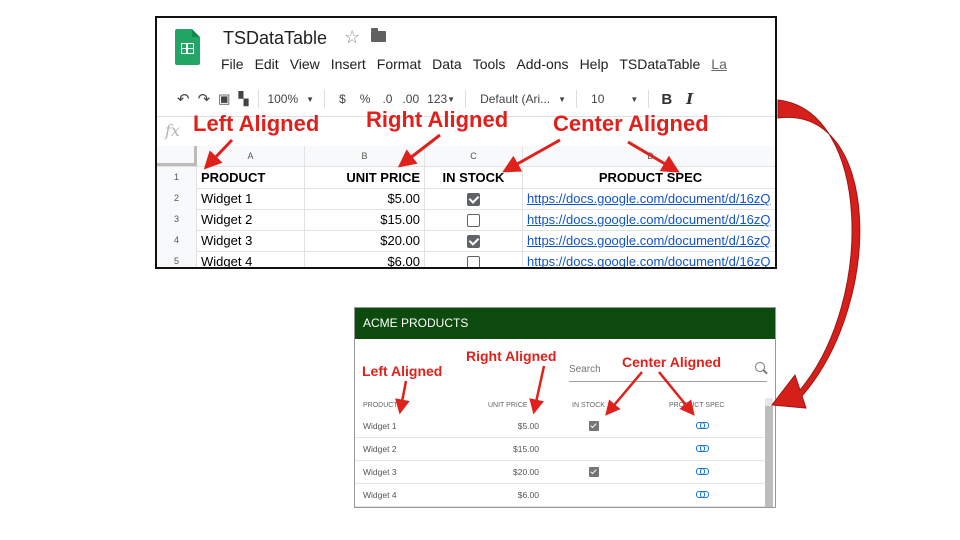 The image size is (960, 540). I want to click on column-header-product-spec: PRODUCT SPEC, so click(697, 405).